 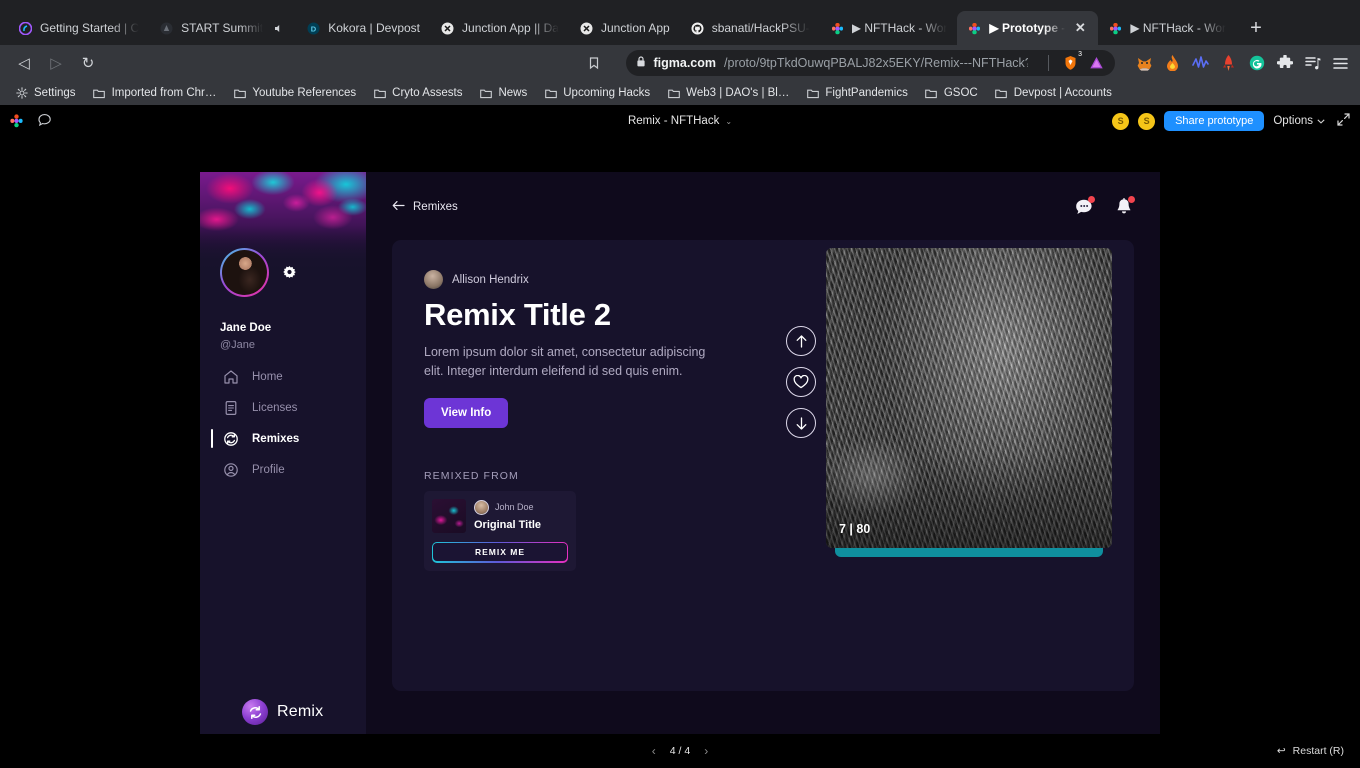 I want to click on chevron-down-icon: ⌄, so click(x=728, y=121).